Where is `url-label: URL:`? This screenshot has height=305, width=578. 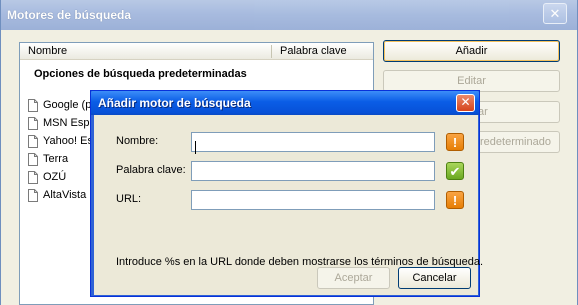 url-label: URL: is located at coordinates (129, 199).